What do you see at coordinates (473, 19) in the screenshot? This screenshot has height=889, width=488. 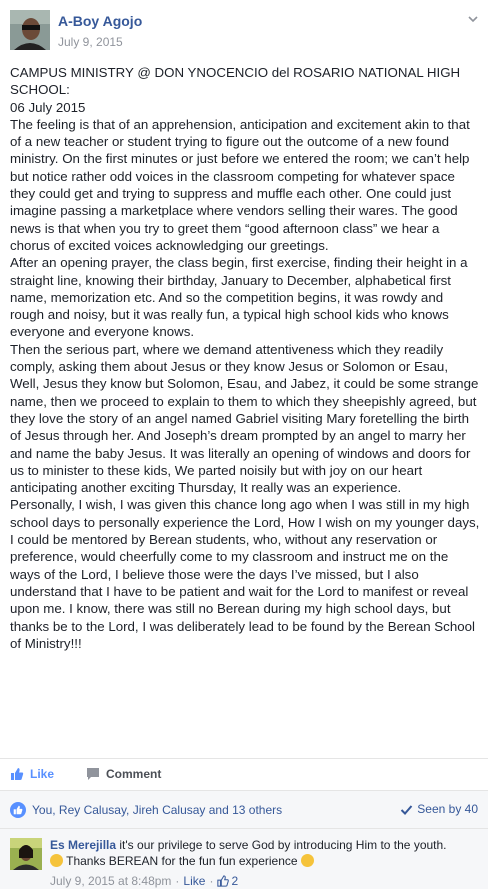 I see `chevron-down-icon` at bounding box center [473, 19].